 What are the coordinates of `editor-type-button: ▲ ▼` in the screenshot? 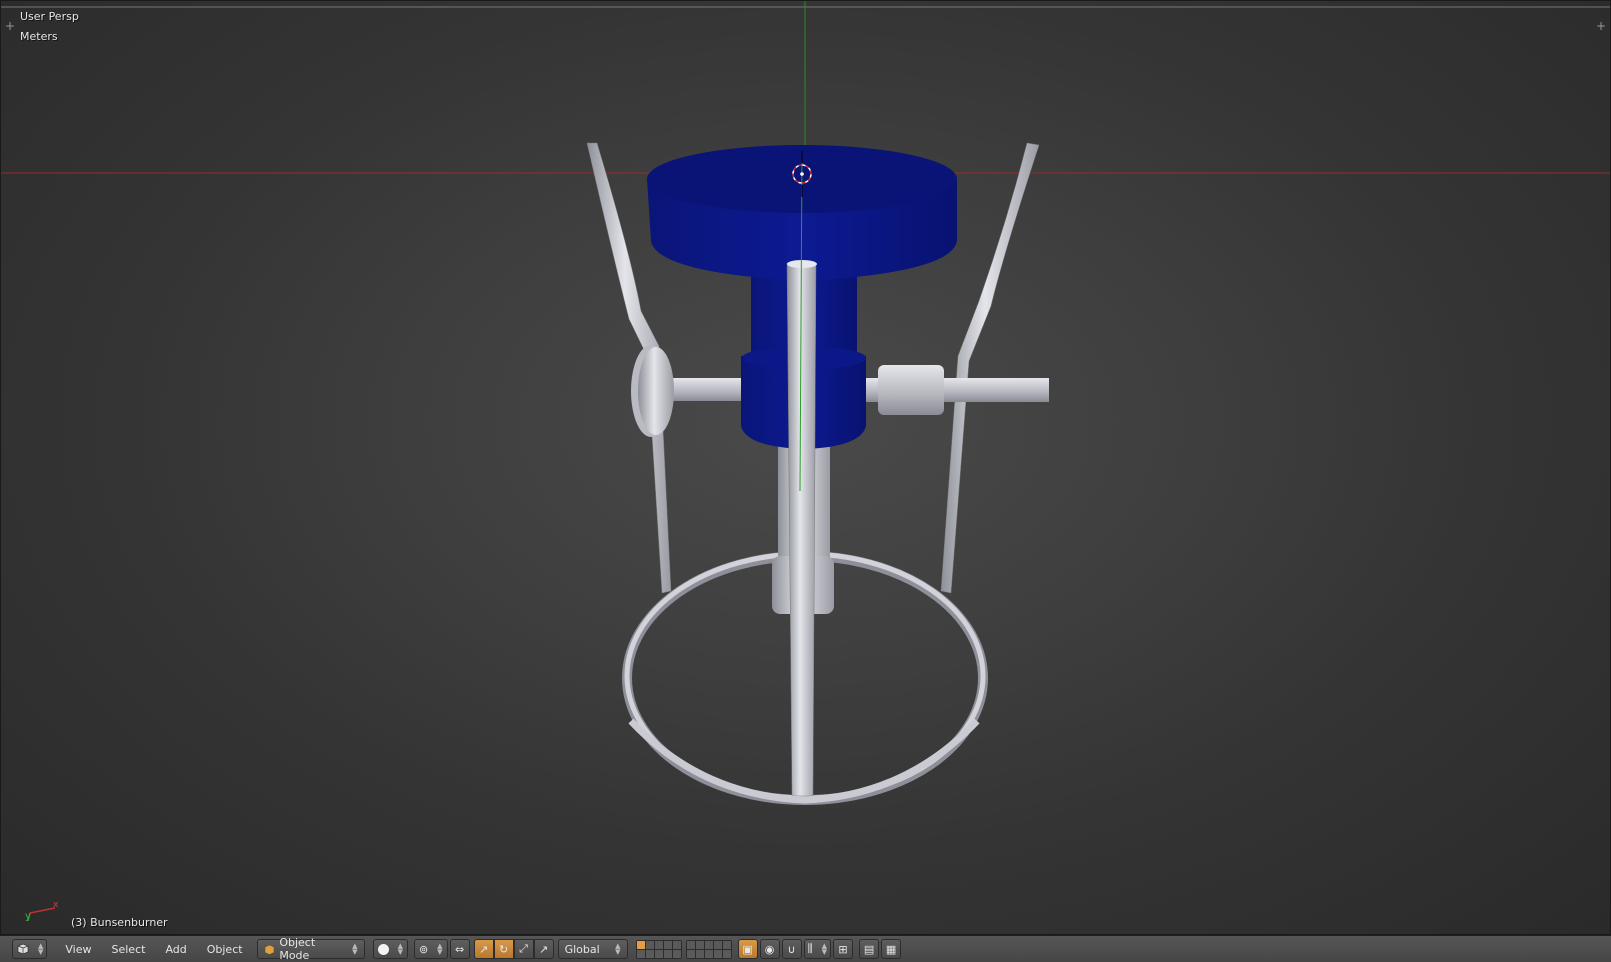 It's located at (30, 949).